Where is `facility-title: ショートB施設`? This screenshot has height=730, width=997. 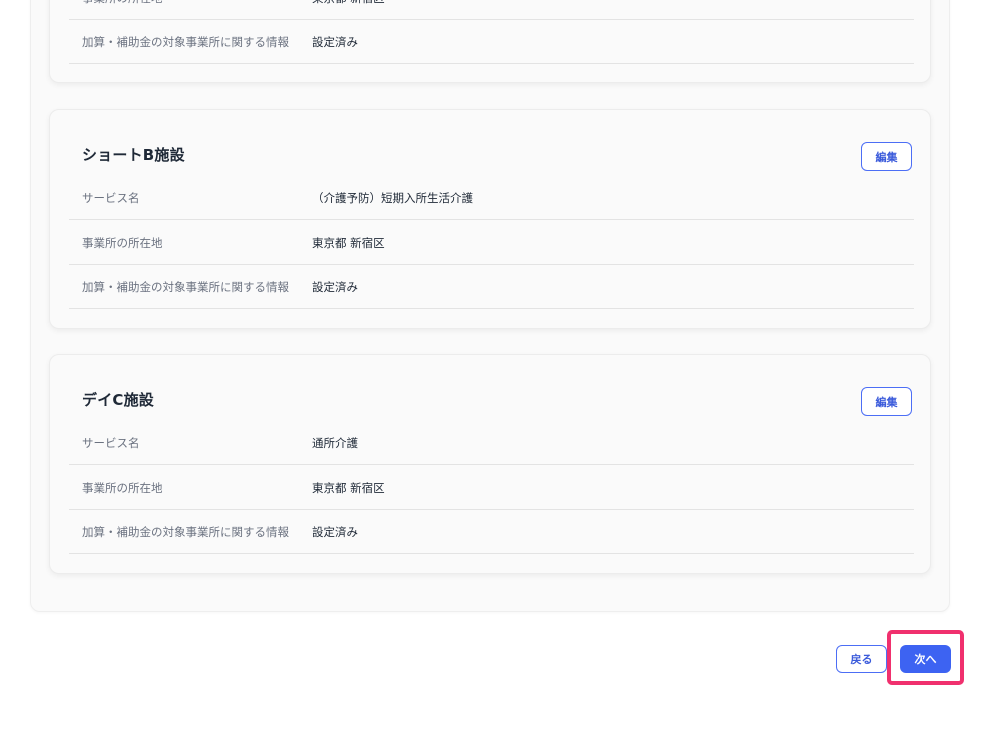 facility-title: ショートB施設 is located at coordinates (133, 155).